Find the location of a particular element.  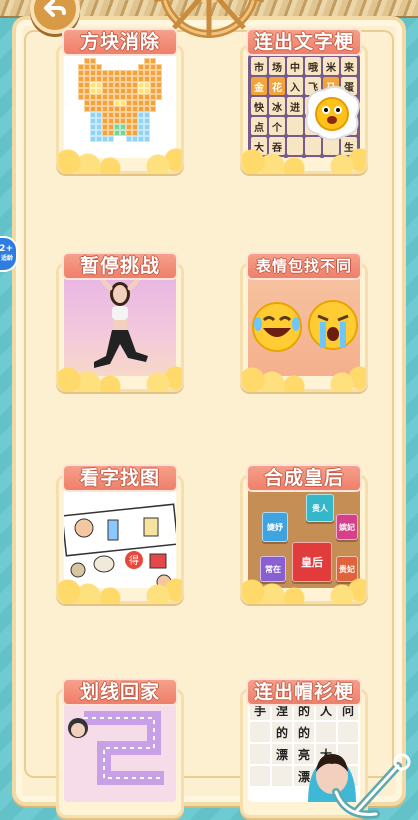

emoji-image is located at coordinates (304, 324).